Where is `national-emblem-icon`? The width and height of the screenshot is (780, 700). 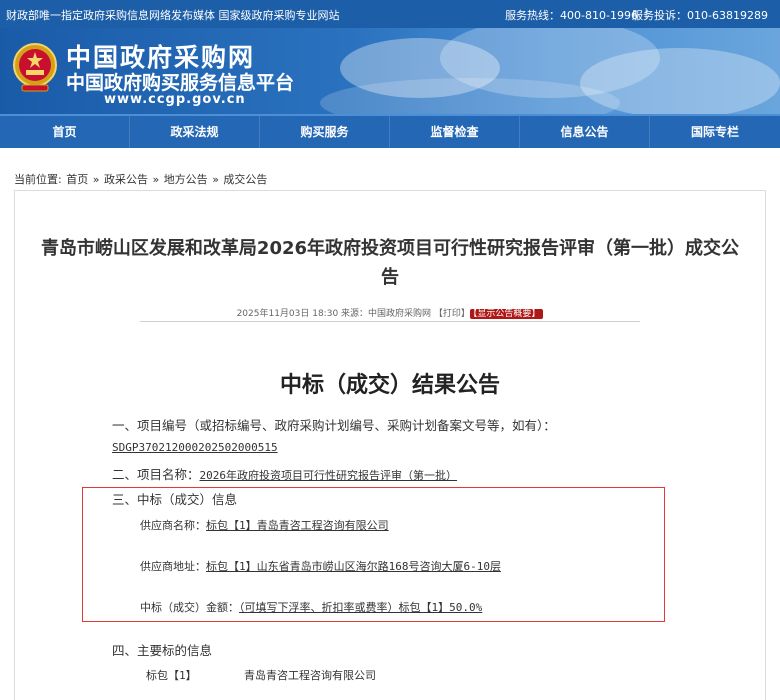 national-emblem-icon is located at coordinates (35, 67).